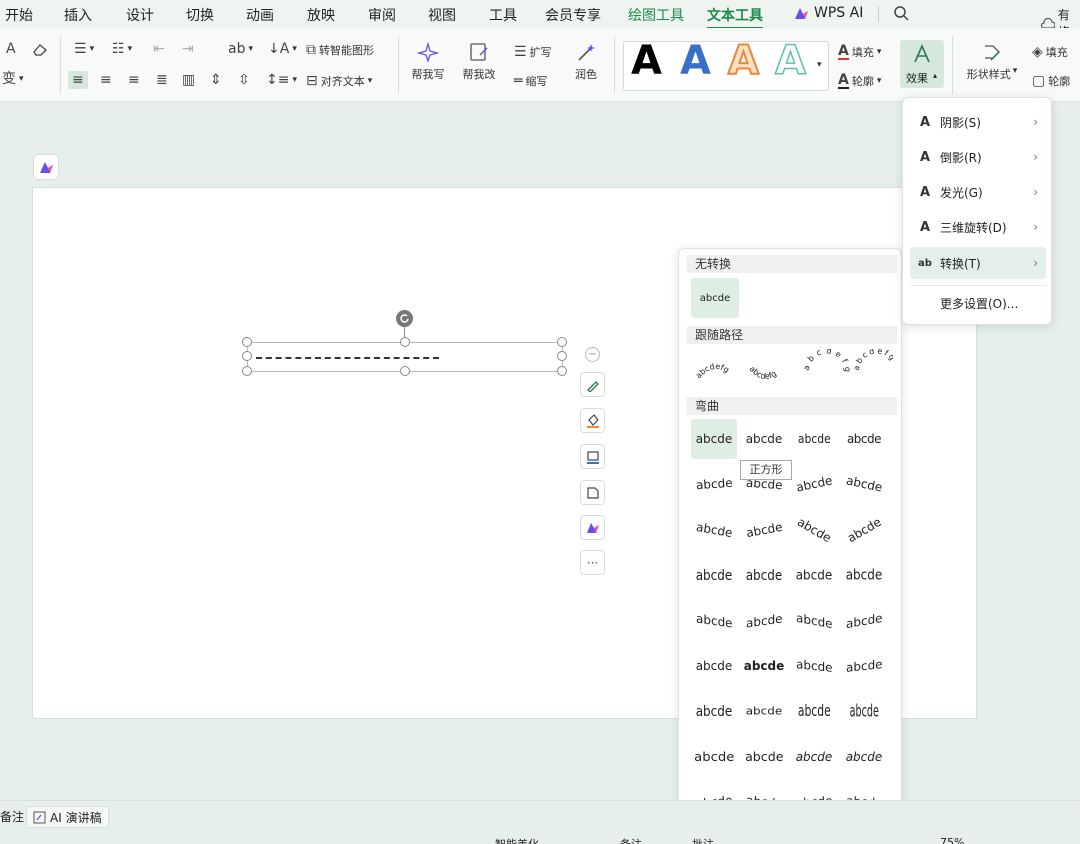 The height and width of the screenshot is (844, 1080). What do you see at coordinates (247, 371) in the screenshot?
I see `resize-handle-bl` at bounding box center [247, 371].